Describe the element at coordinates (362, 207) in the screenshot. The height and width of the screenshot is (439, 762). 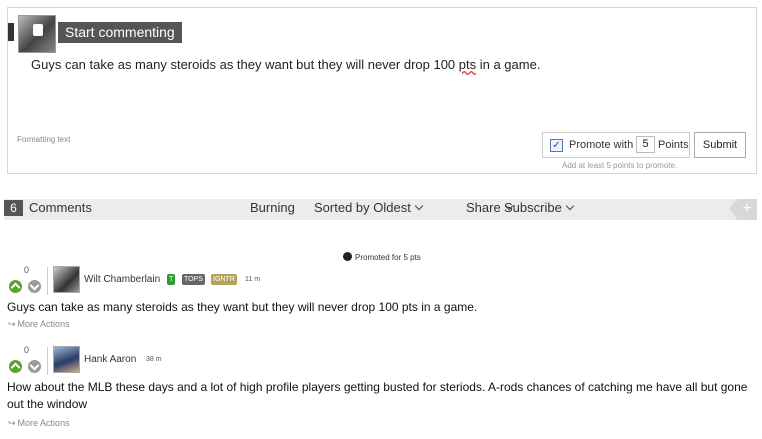
I see `sort-label: Sorted by Oldest` at that location.